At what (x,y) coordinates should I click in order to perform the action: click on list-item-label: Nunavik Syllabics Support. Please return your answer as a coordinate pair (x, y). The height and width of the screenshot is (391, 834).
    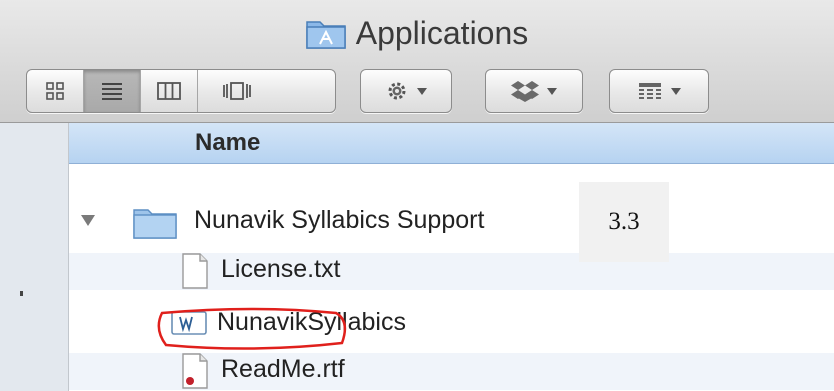
    Looking at the image, I should click on (339, 220).